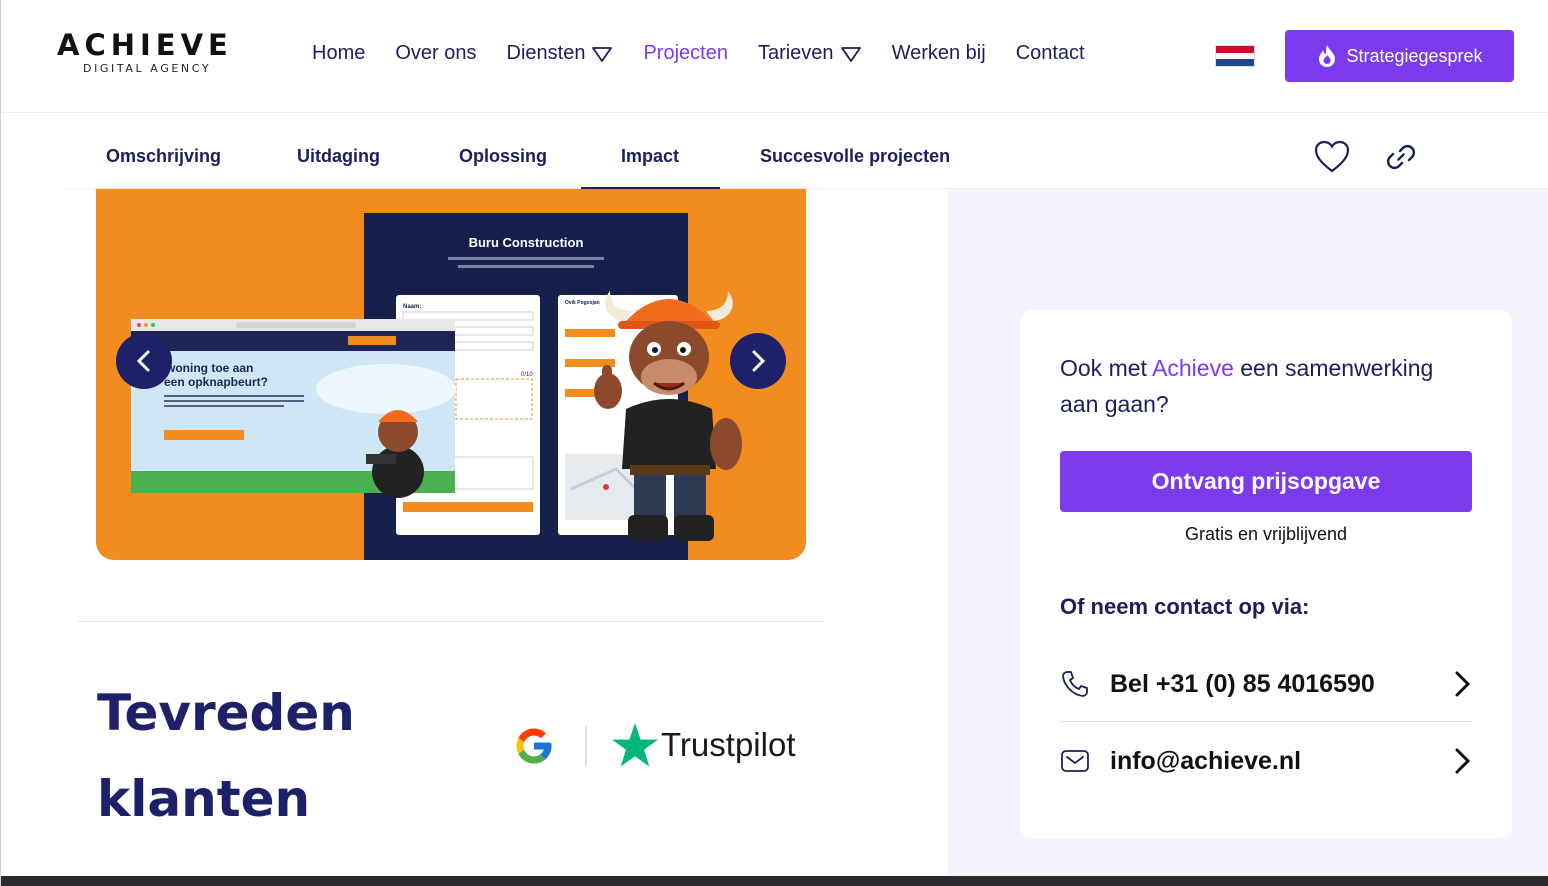  I want to click on nav-label: Home, so click(339, 53).